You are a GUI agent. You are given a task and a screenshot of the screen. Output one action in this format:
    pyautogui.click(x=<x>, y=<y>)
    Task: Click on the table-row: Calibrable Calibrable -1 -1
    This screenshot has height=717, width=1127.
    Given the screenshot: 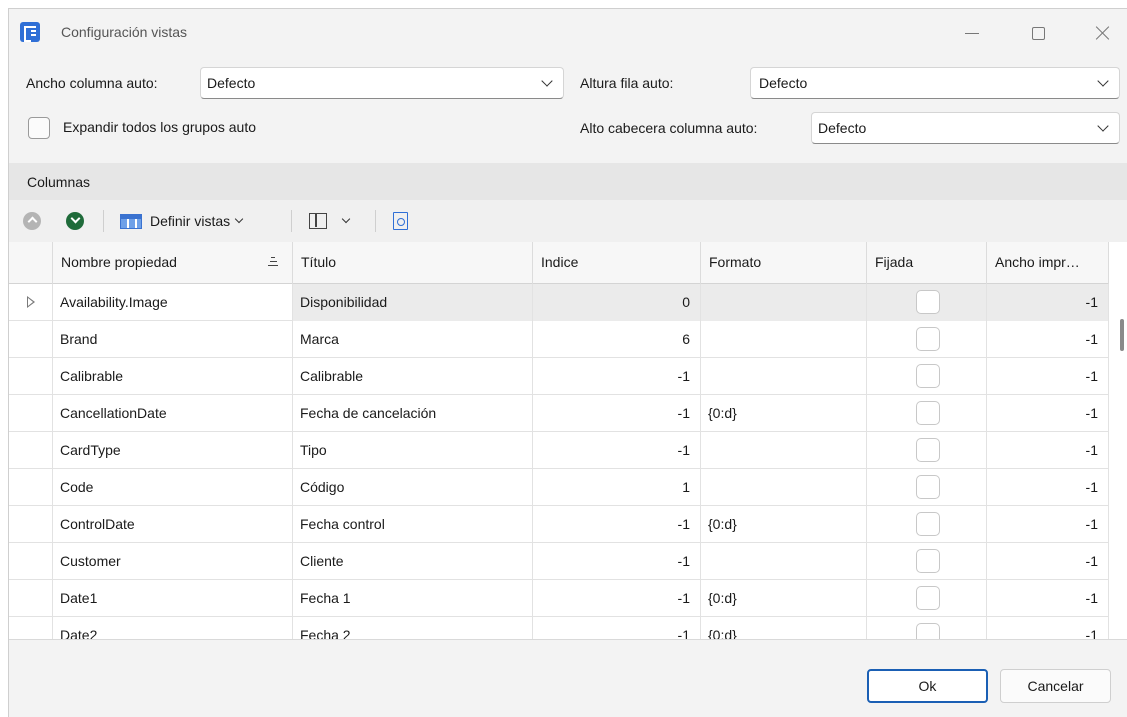 What is the action you would take?
    pyautogui.click(x=559, y=376)
    